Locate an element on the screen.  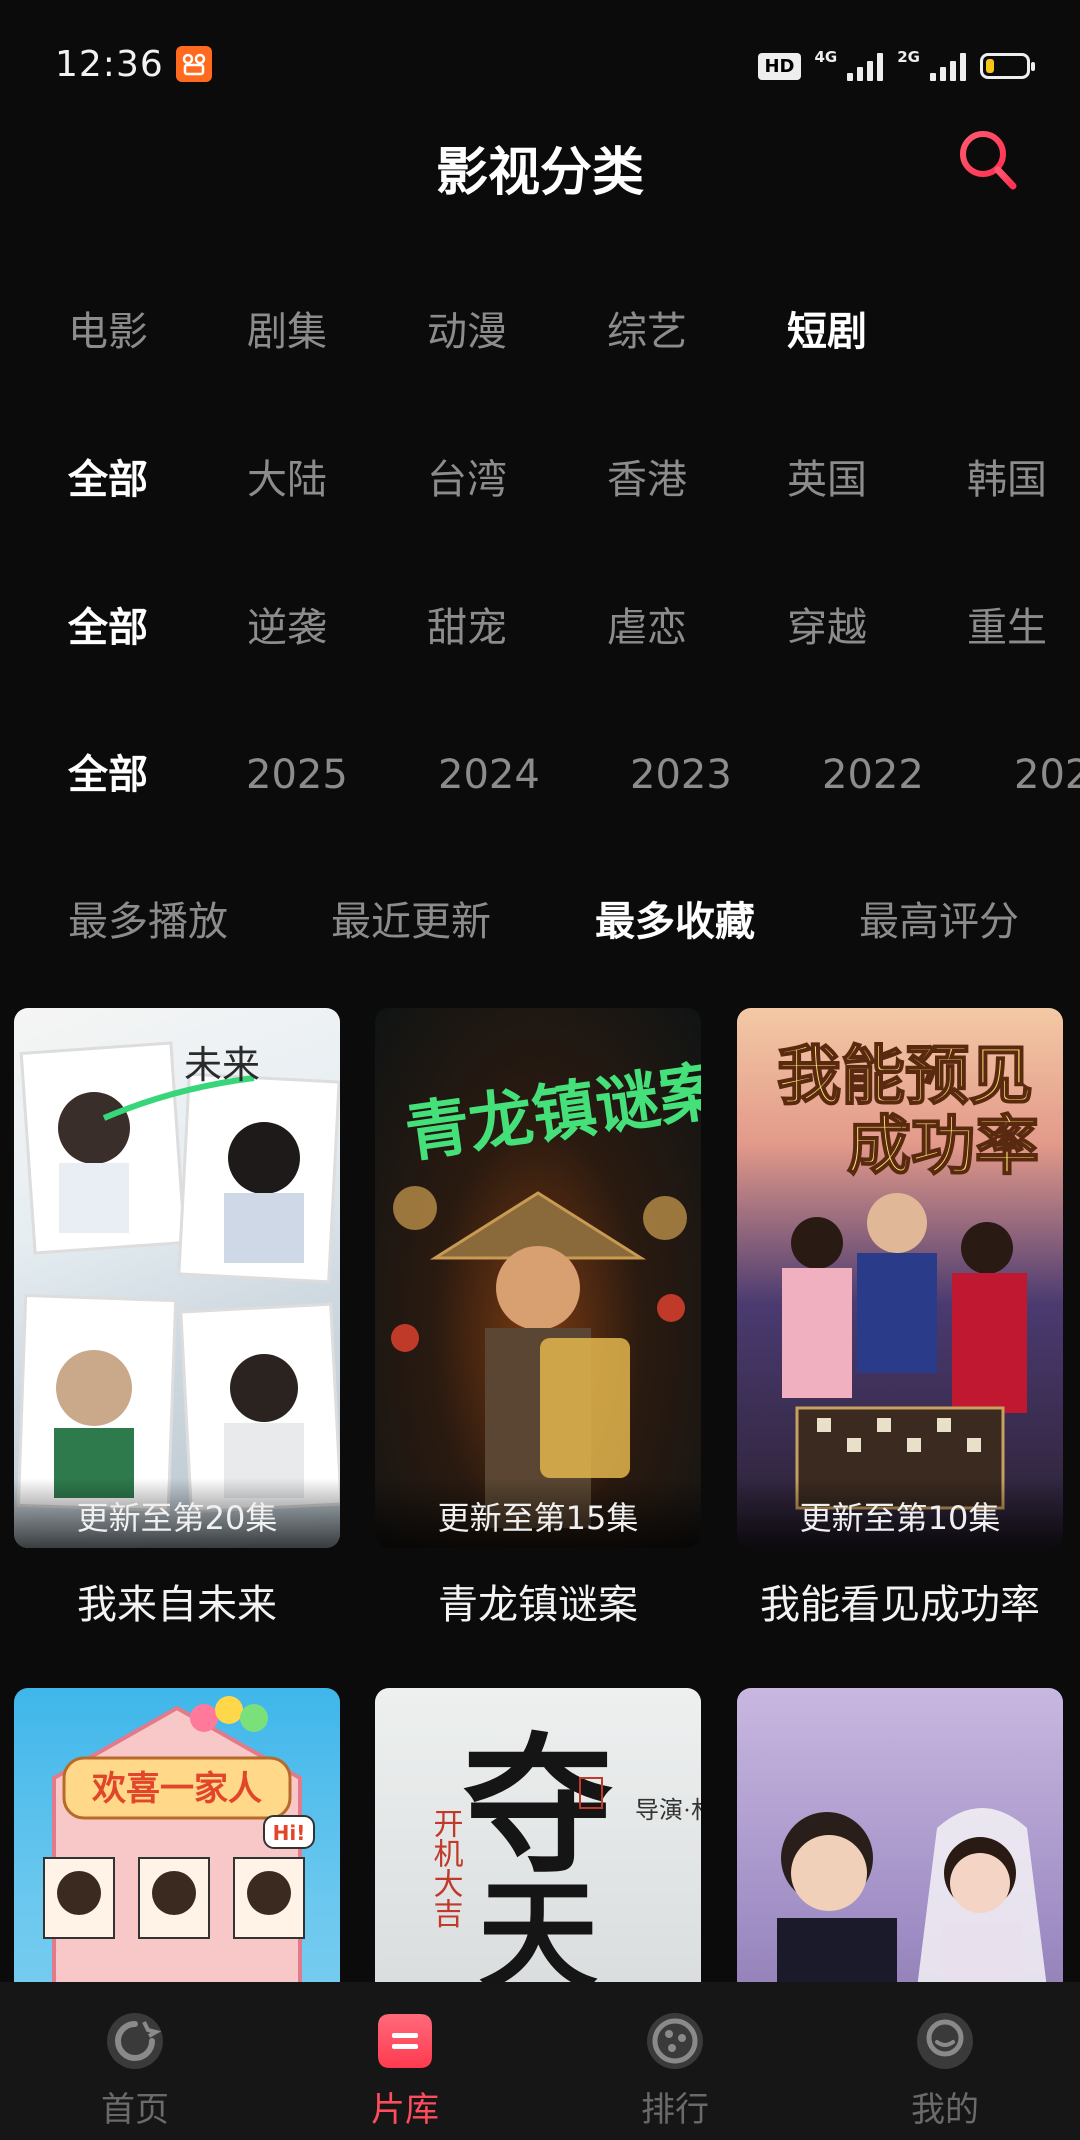
type-filter-row: 电影 剧集 动漫 综艺 短剧 is located at coordinates (540, 332).